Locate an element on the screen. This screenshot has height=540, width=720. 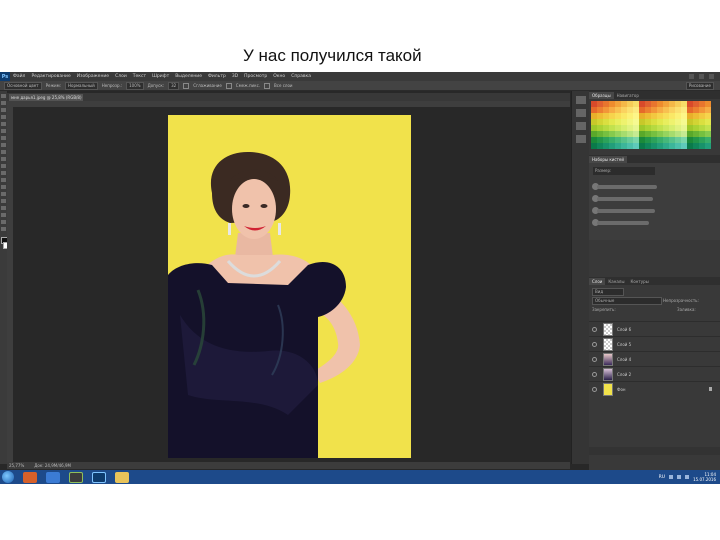
history-brush-tool-icon is located at coordinates (3, 159).